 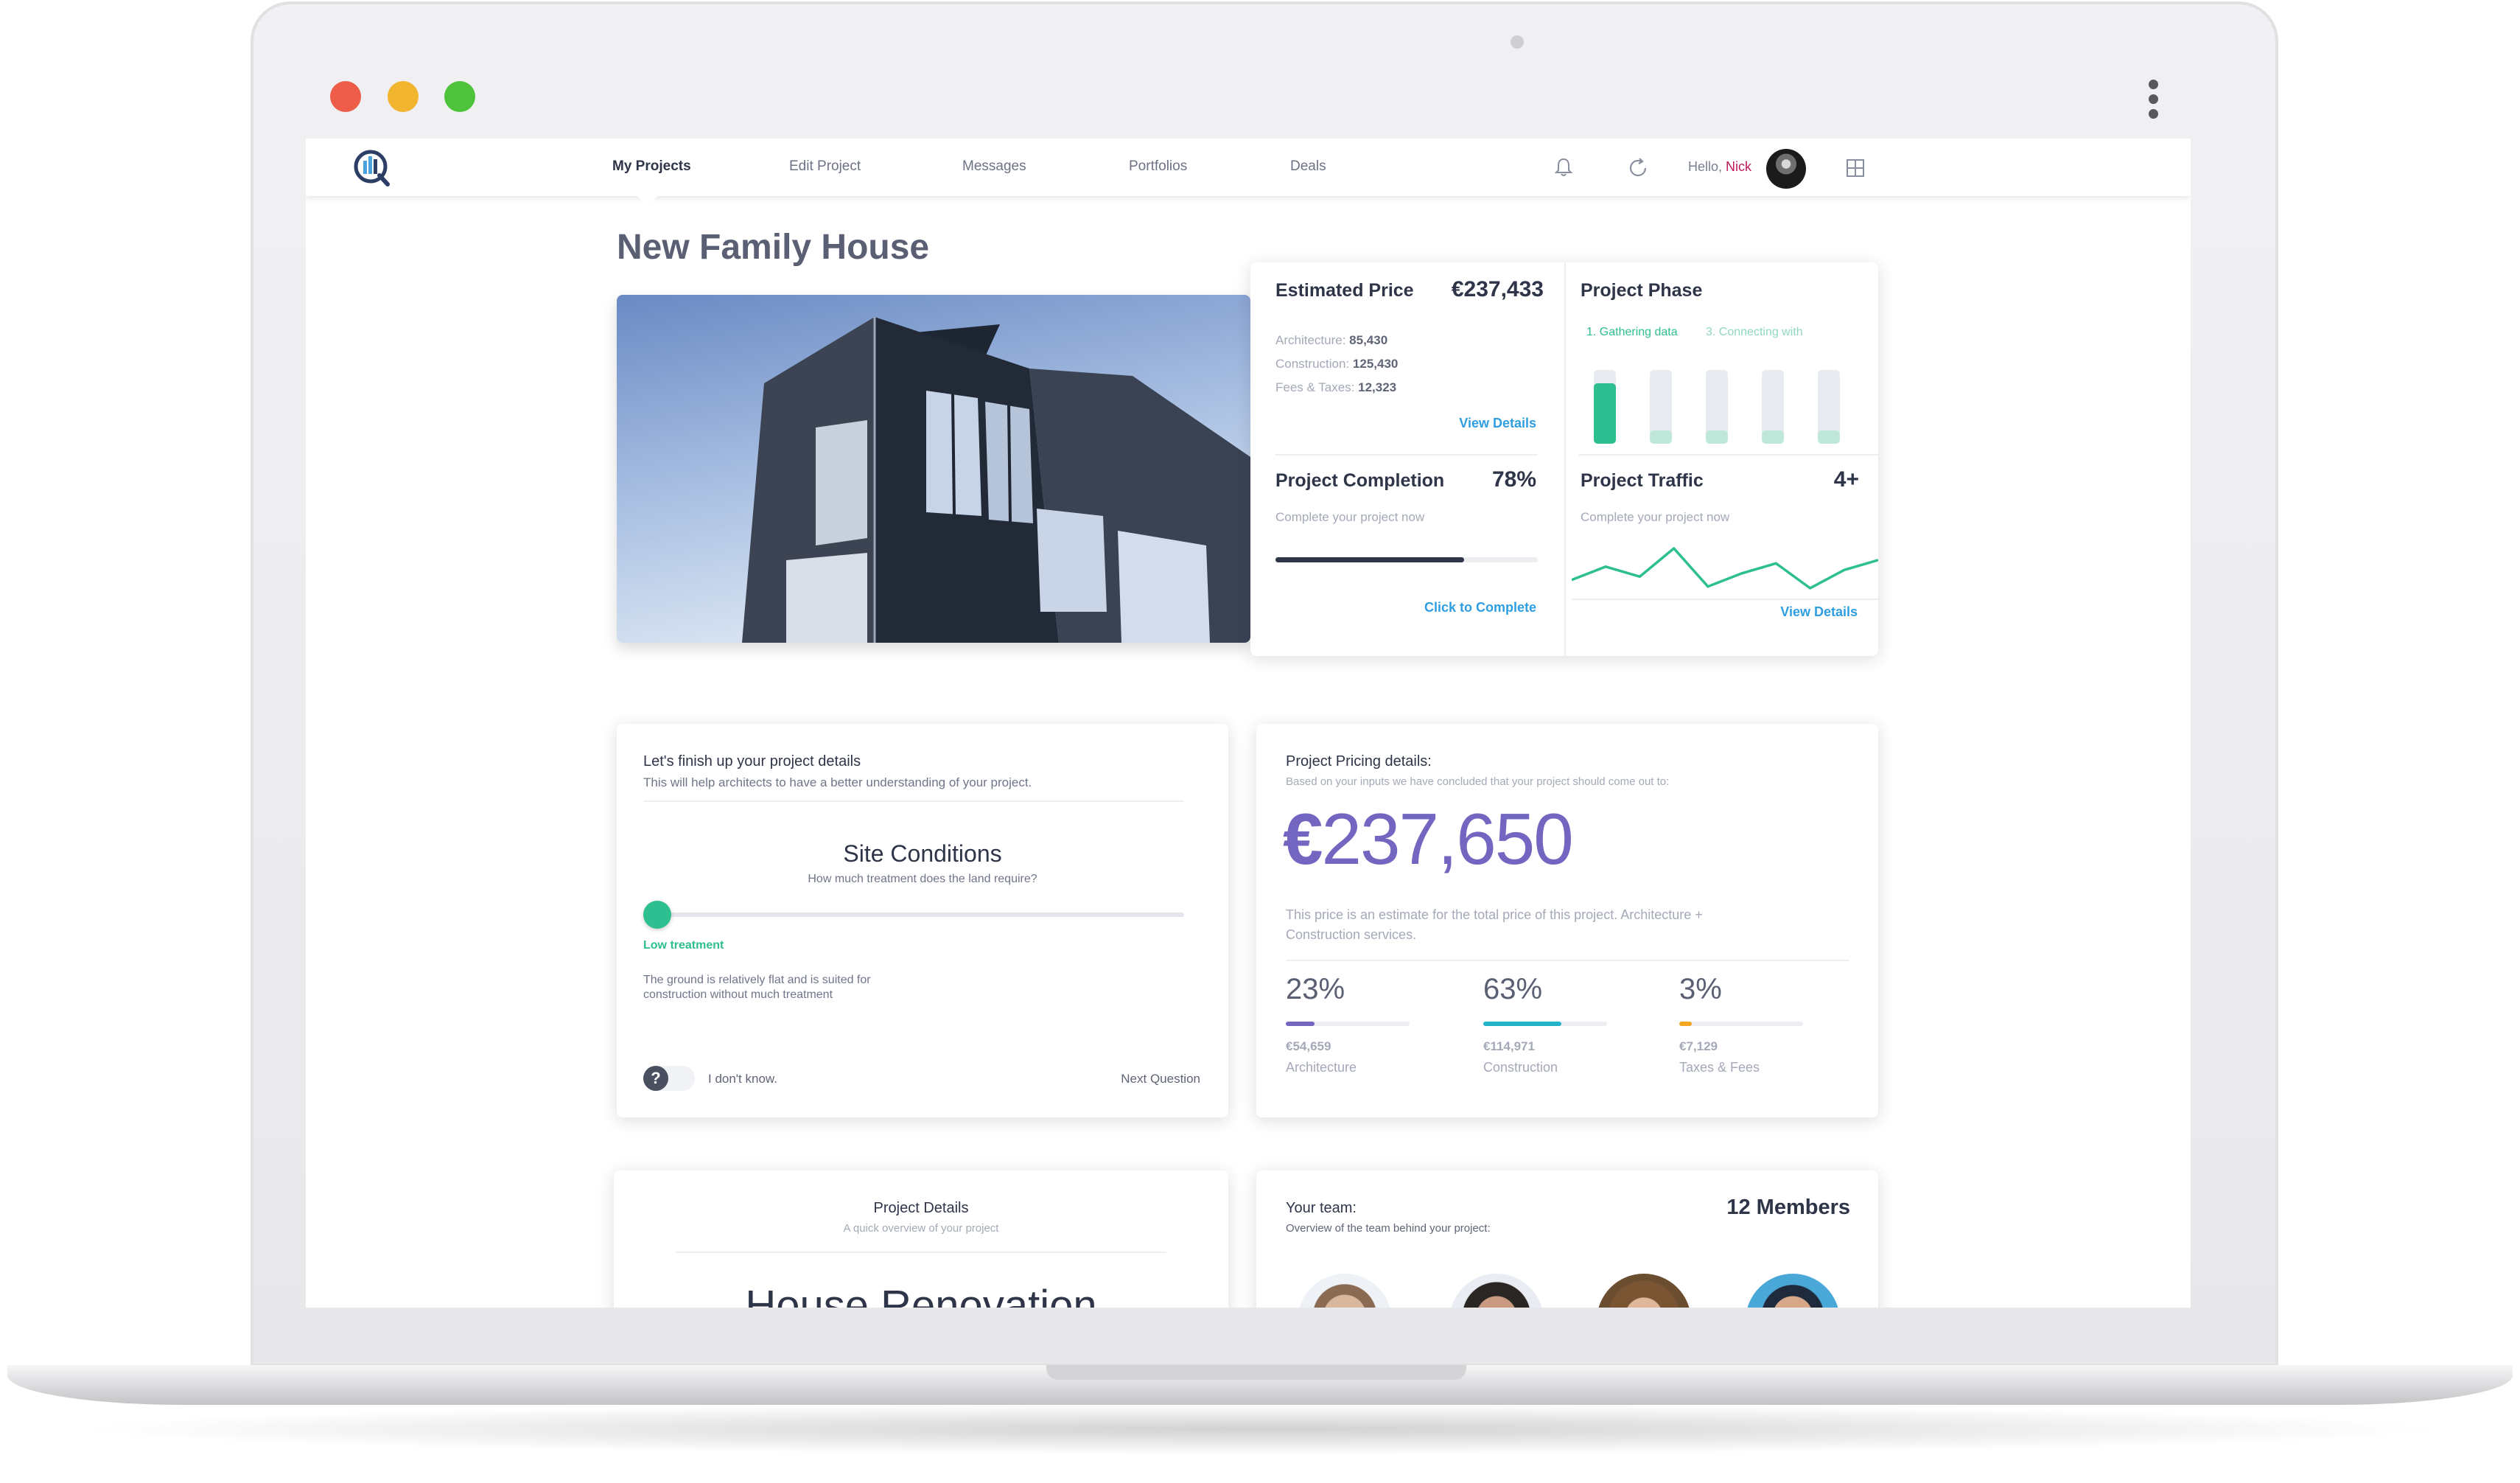 I want to click on estimated-price-title: Estimated Price, so click(x=1344, y=290).